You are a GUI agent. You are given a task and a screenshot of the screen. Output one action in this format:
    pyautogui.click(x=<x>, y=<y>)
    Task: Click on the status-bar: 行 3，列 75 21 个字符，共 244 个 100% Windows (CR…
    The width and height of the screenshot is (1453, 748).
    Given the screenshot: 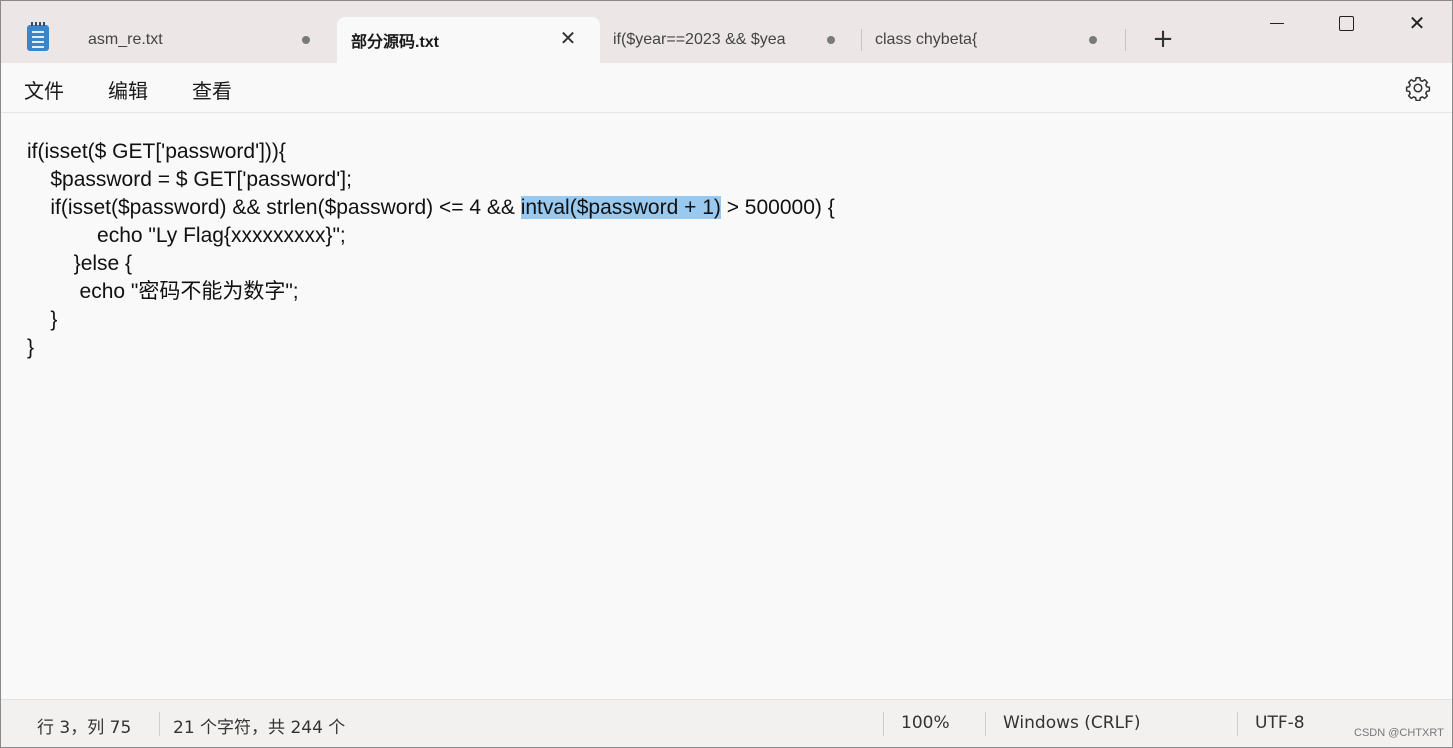 What is the action you would take?
    pyautogui.click(x=726, y=723)
    